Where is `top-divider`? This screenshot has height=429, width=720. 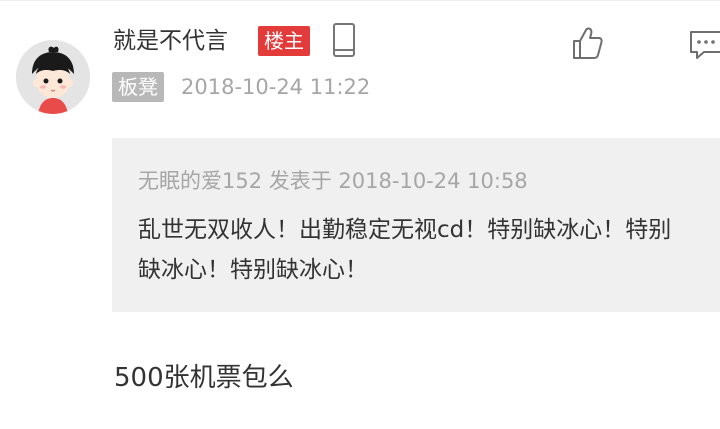 top-divider is located at coordinates (360, 0).